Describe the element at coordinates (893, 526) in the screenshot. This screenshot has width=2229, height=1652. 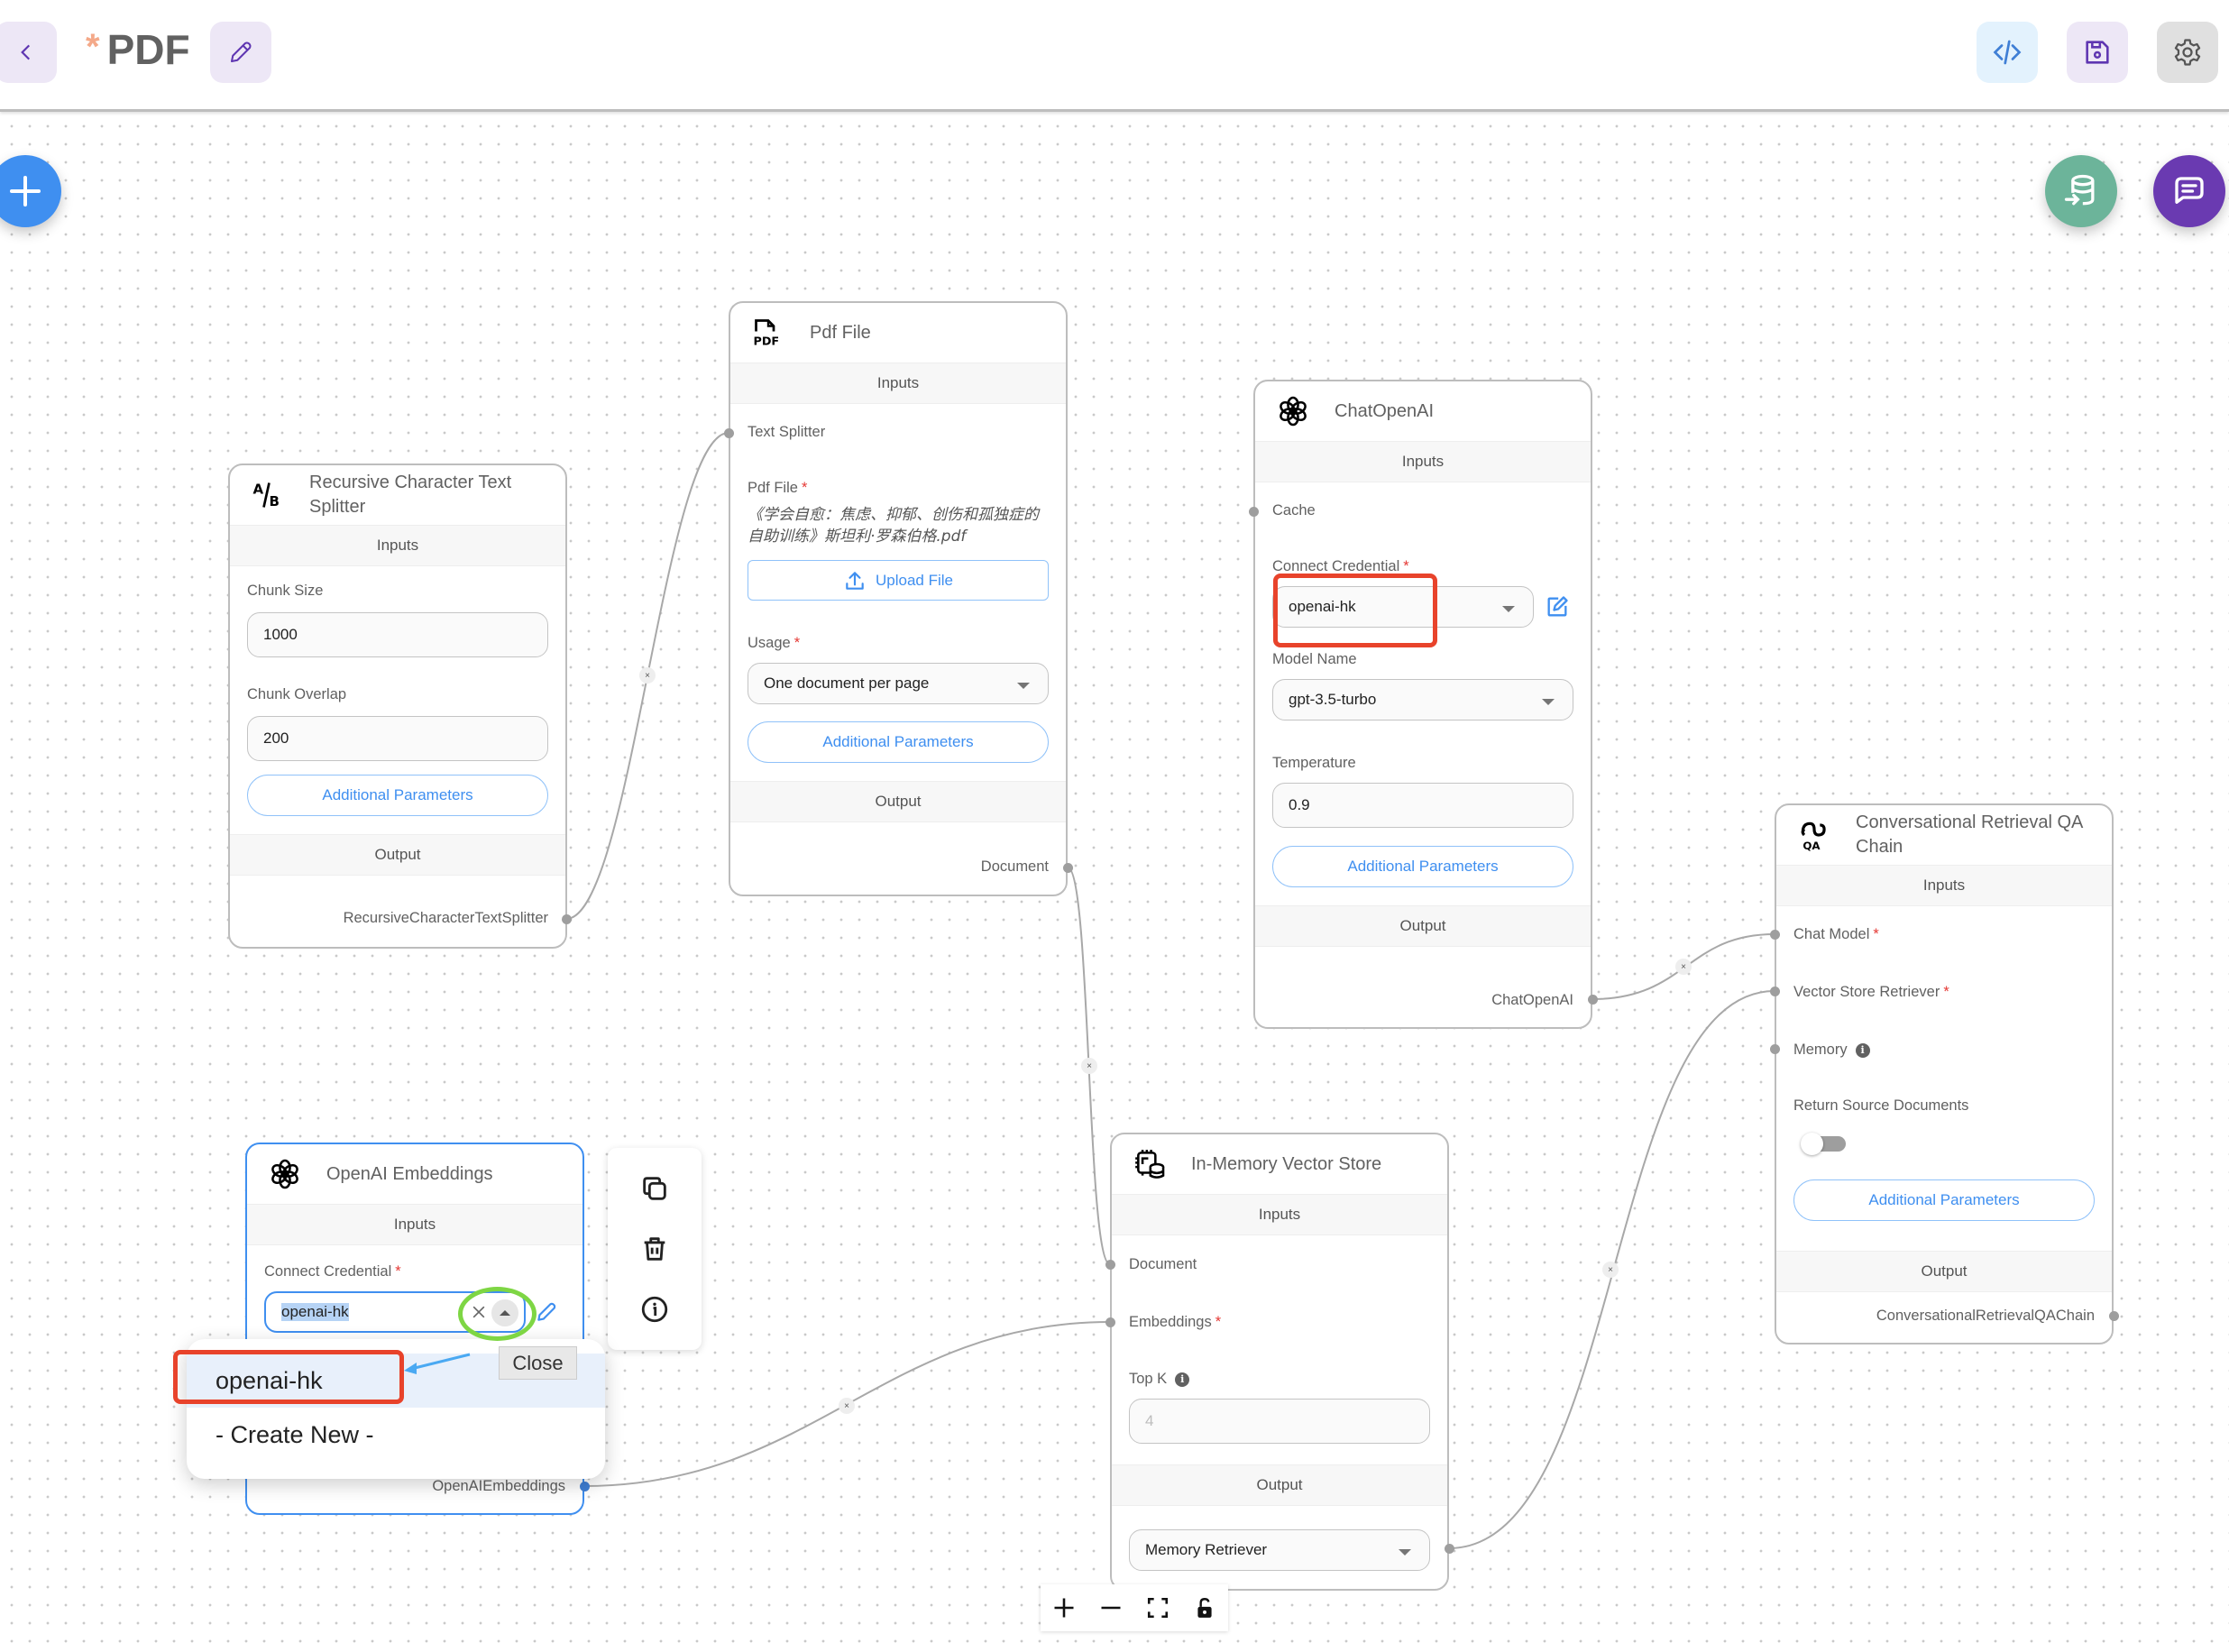
I see `pdf-file-name: 《学会自愈：焦虑、抑郁、创伤和孤独症的自助训练》斯坦利·罗森伯格.pdf` at that location.